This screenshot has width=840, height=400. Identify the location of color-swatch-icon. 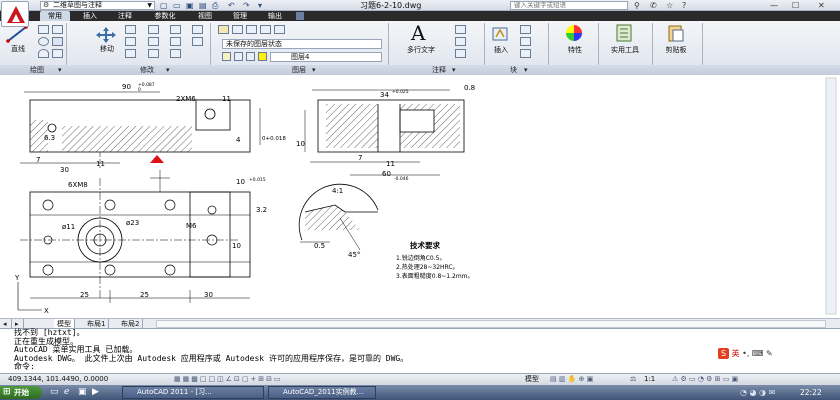
(262, 56).